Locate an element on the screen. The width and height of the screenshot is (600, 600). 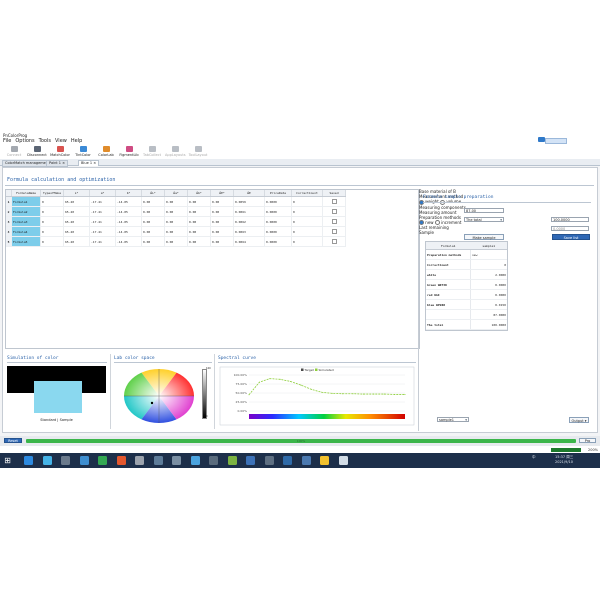
grid-cell: Formula5 is located at coordinates (26, 241).